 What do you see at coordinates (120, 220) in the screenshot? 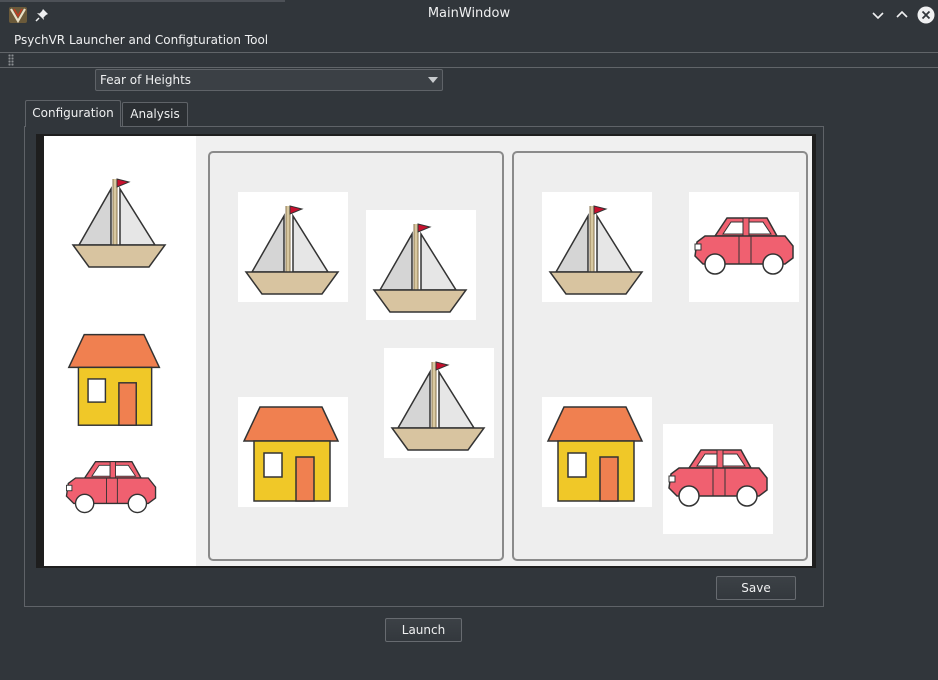
I see `palette-boat-tile` at bounding box center [120, 220].